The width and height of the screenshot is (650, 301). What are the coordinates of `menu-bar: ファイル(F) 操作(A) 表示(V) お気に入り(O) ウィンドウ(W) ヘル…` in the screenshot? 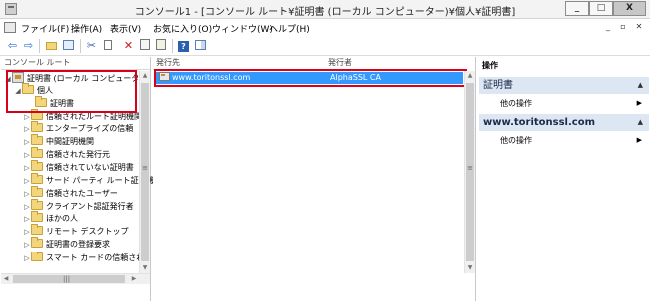 It's located at (325, 27).